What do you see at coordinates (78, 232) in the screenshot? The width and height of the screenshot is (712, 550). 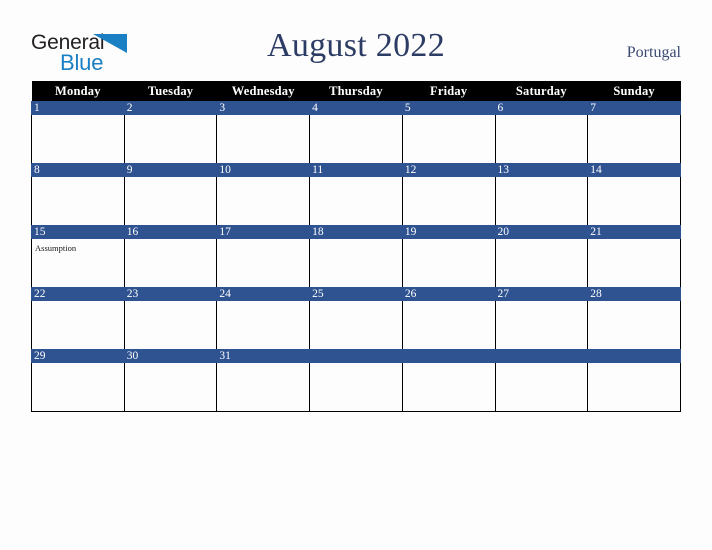 I see `day-number: 15` at bounding box center [78, 232].